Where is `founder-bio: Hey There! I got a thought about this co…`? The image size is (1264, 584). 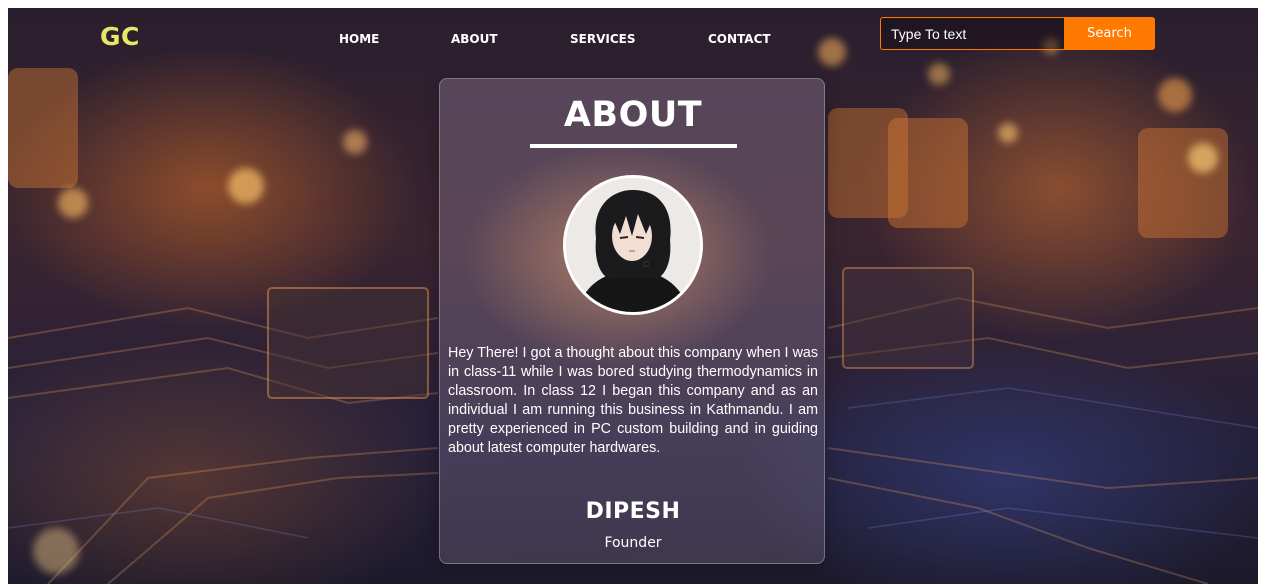
founder-bio: Hey There! I got a thought about this co… is located at coordinates (633, 400).